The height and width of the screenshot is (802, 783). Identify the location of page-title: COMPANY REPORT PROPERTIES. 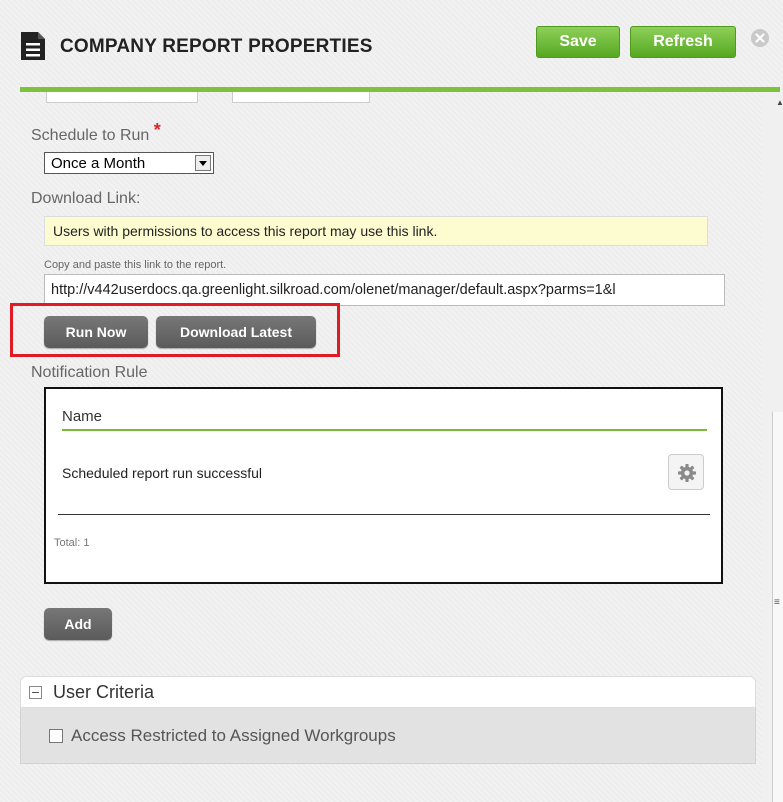
(216, 46).